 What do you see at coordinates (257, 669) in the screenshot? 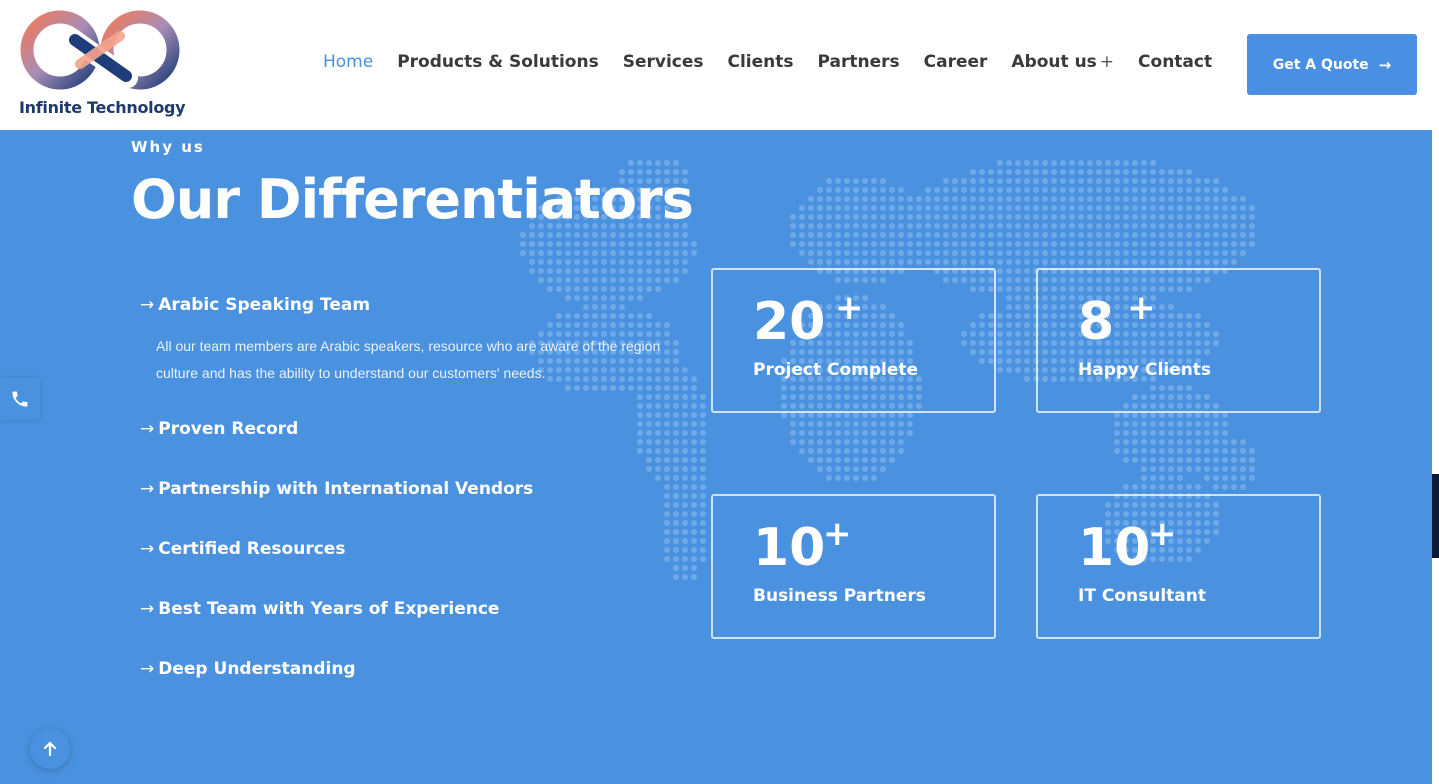
I see `feature-title: Deep Understanding` at bounding box center [257, 669].